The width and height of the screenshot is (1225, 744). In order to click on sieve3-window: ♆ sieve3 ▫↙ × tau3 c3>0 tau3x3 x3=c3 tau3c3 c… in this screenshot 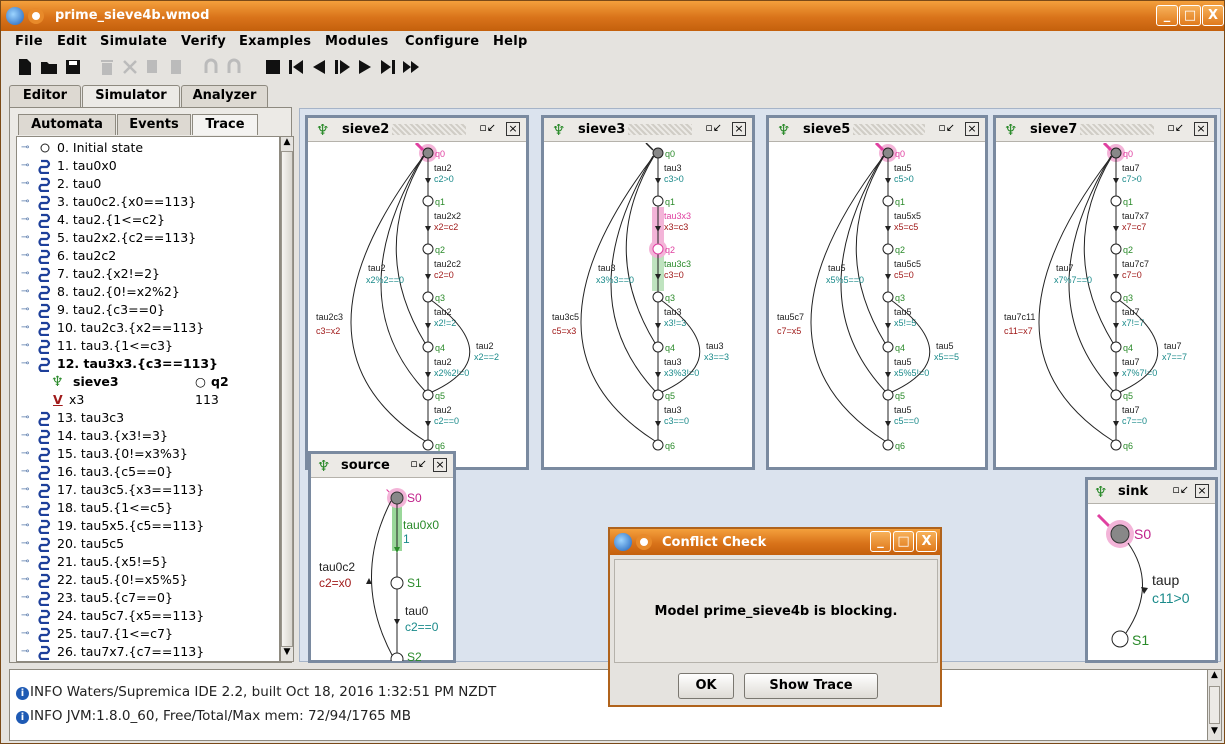, I will do `click(648, 292)`.